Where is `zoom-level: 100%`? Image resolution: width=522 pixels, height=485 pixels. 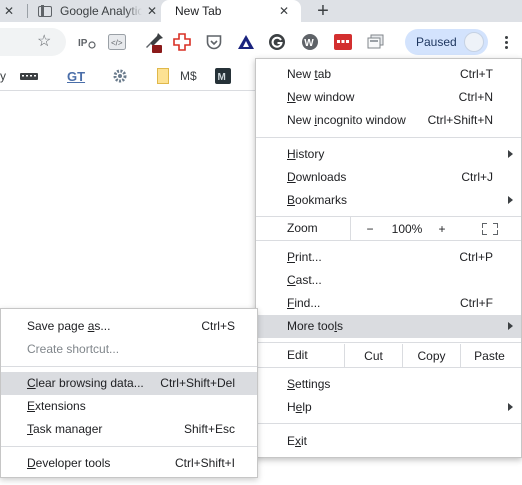
zoom-level: 100% is located at coordinates (407, 228).